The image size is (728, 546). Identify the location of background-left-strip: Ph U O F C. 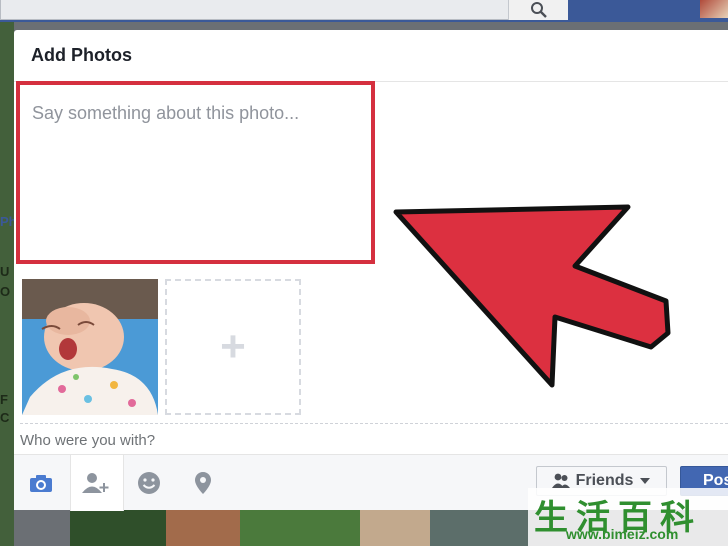
(8, 284).